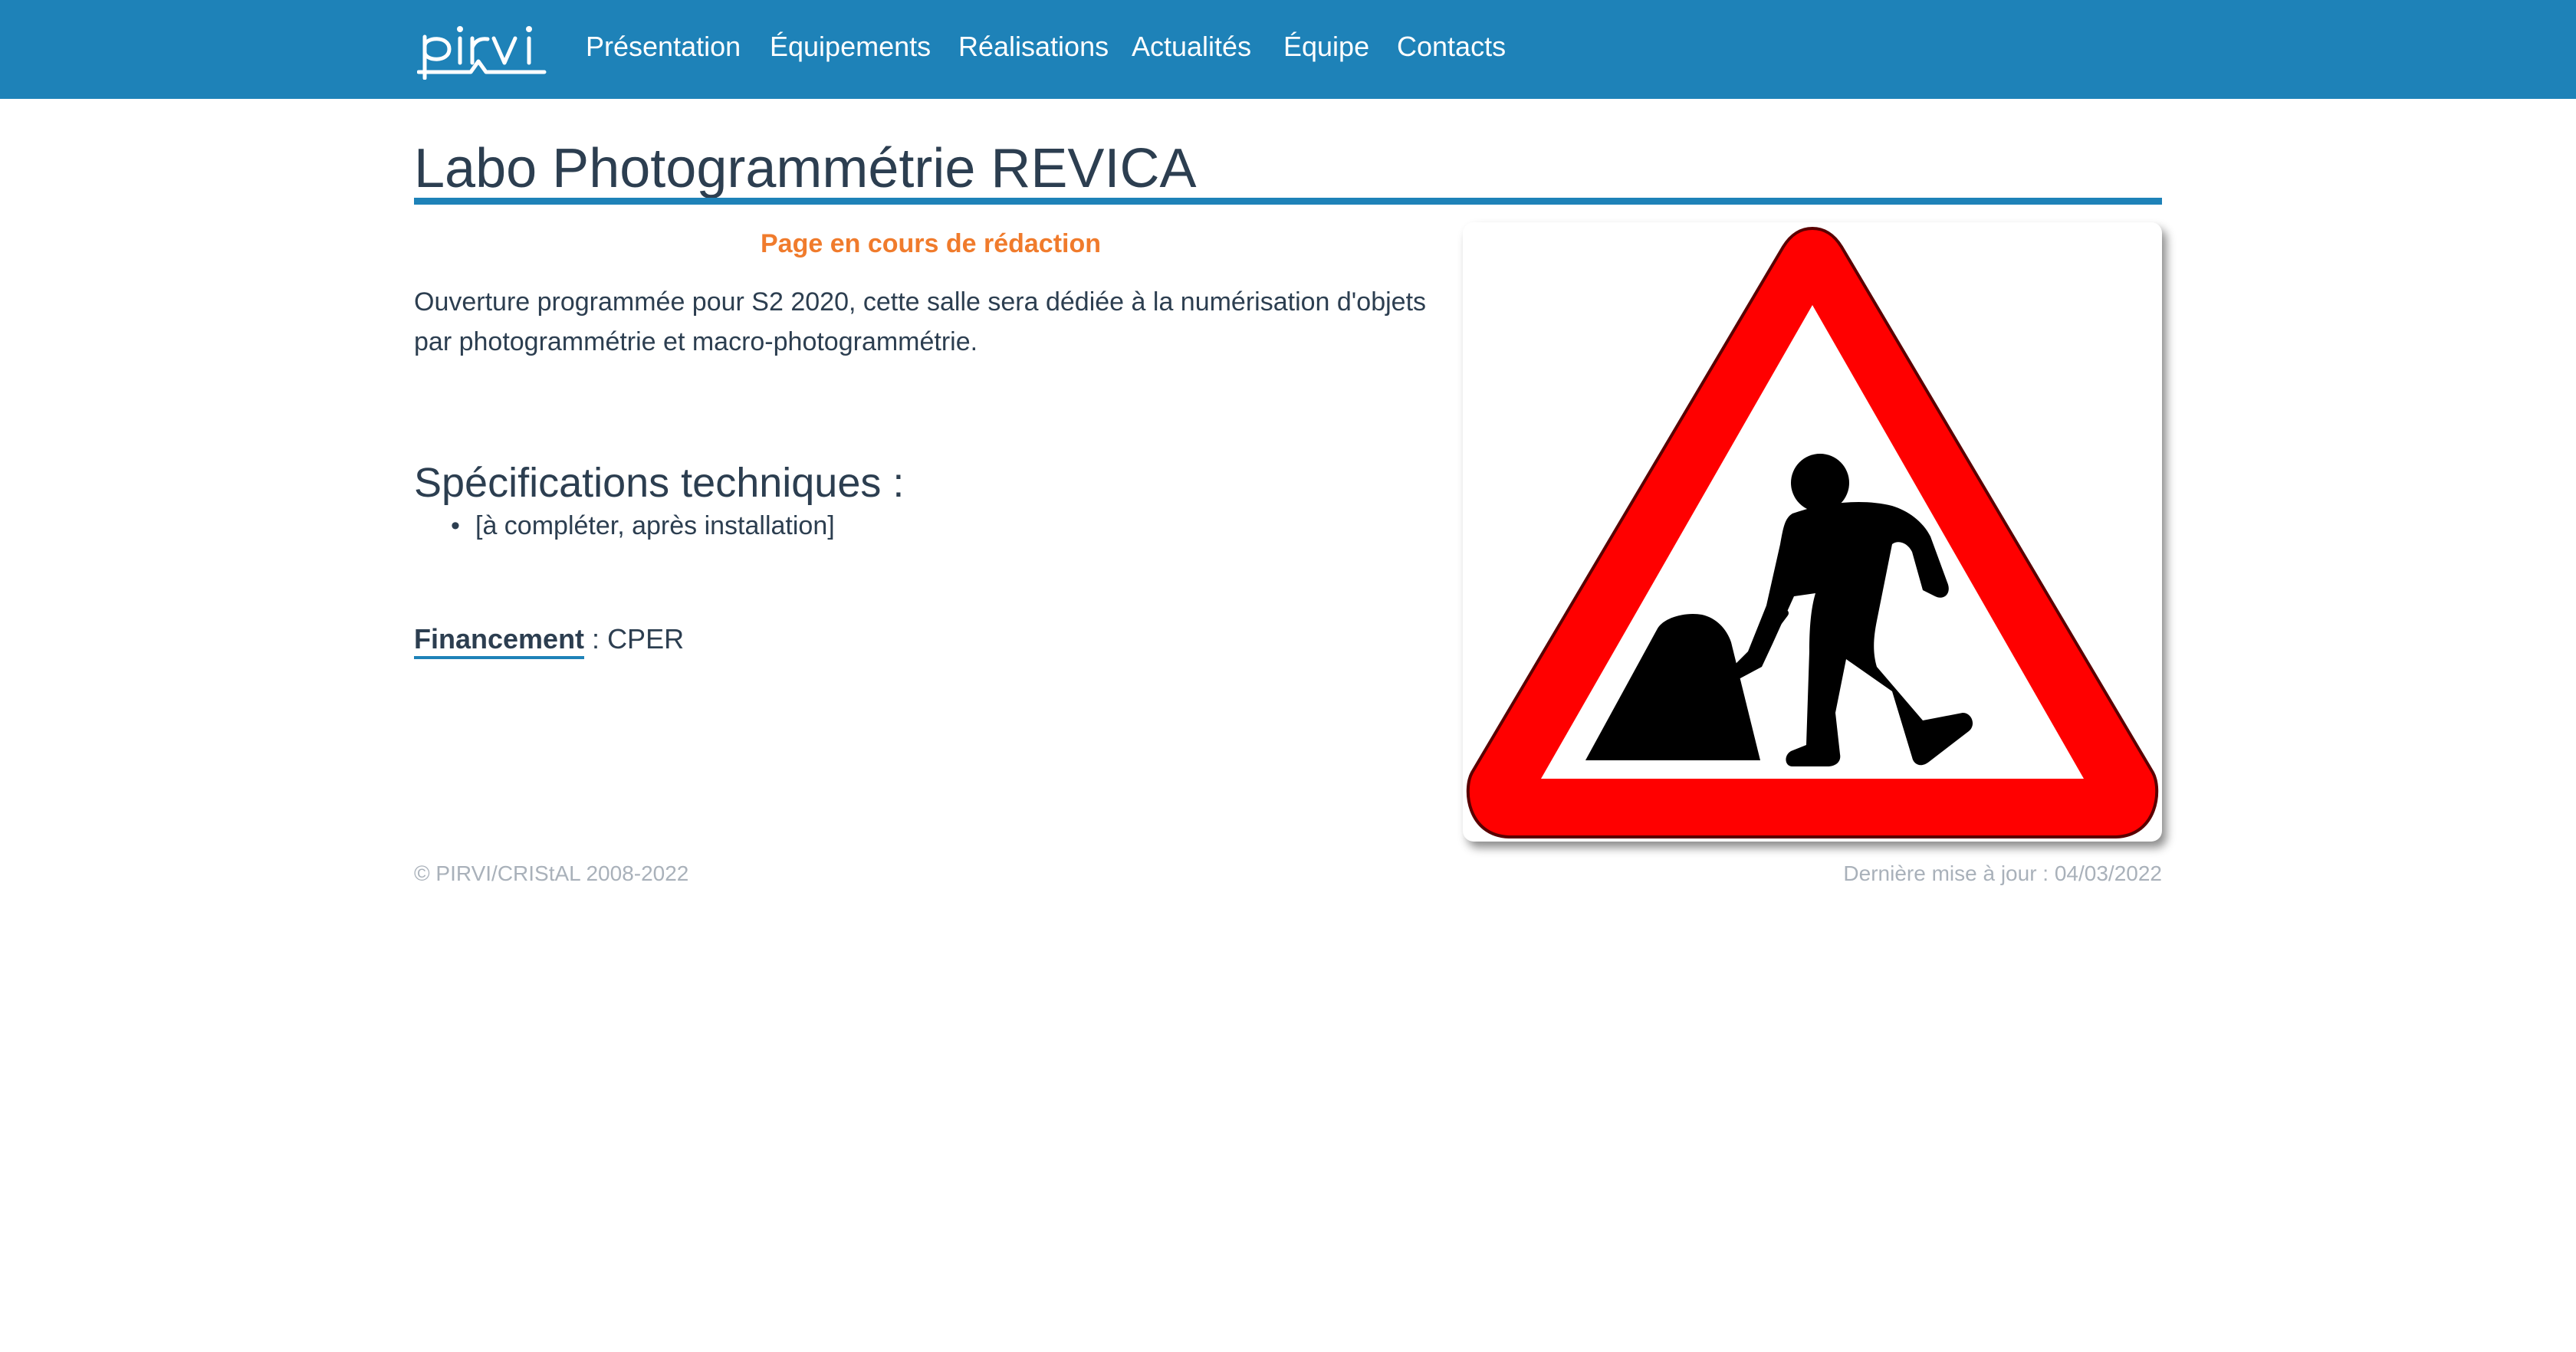  I want to click on road-works-sign-image, so click(1812, 532).